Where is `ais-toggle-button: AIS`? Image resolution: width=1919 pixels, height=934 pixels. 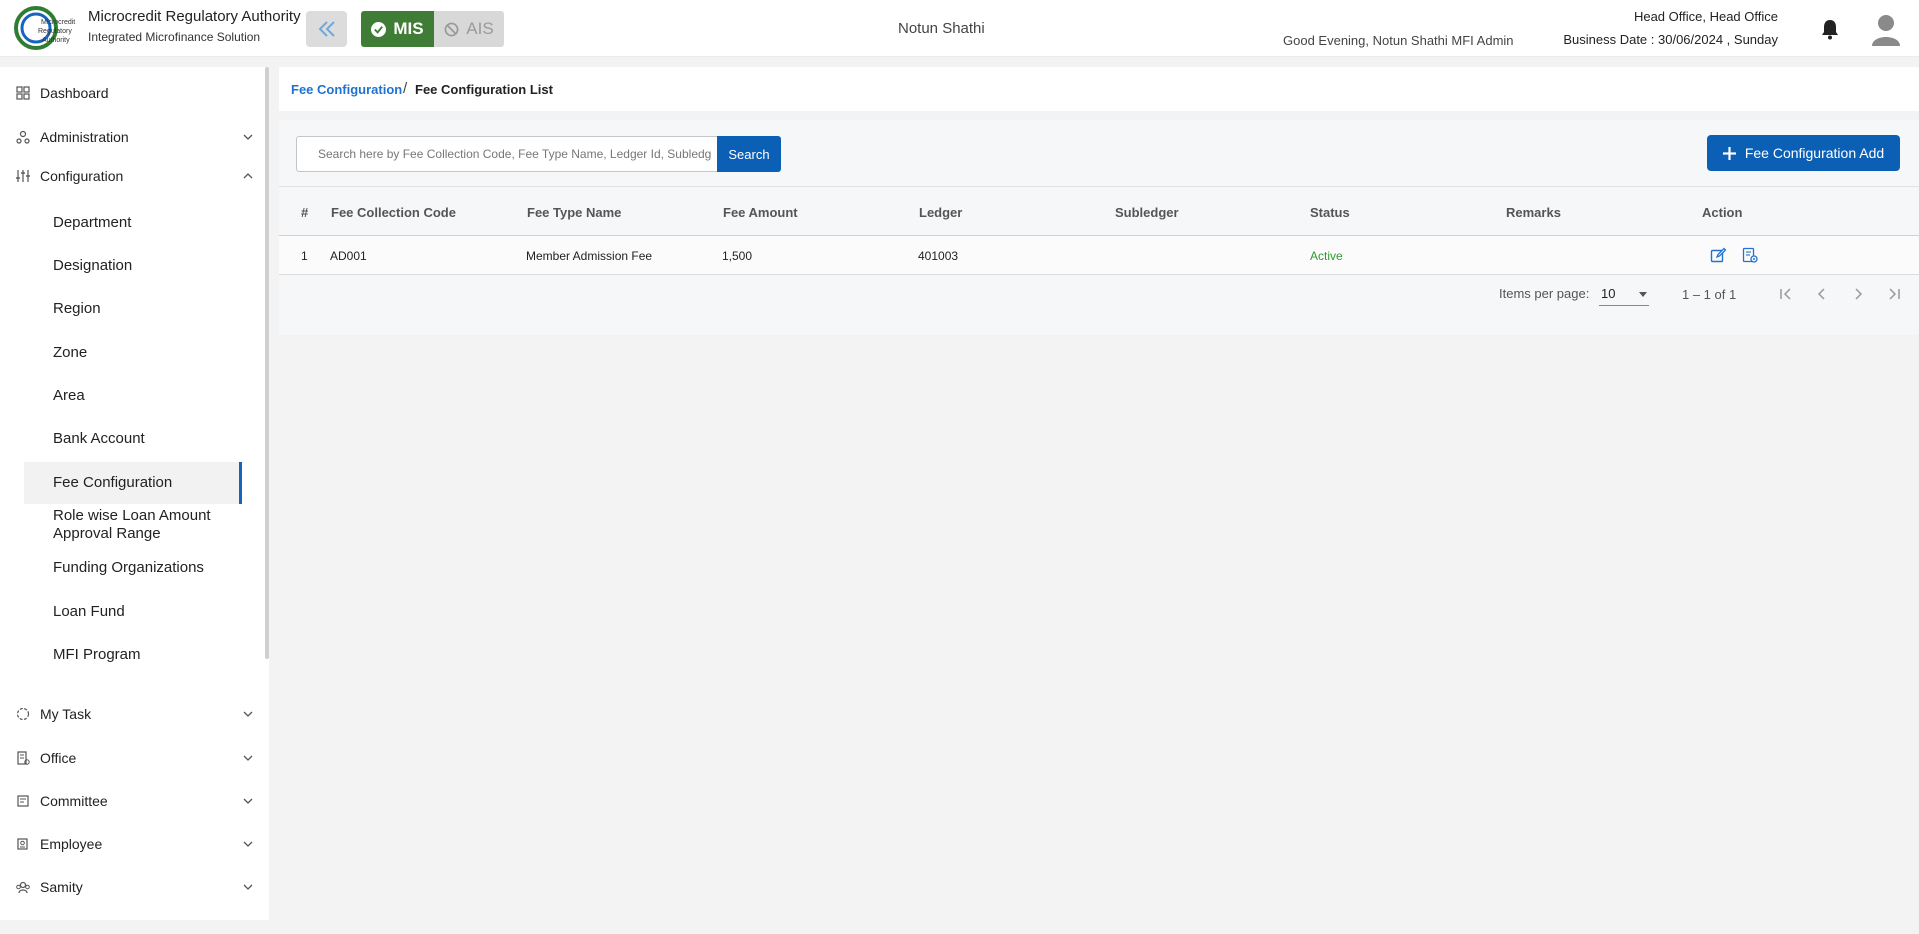 ais-toggle-button: AIS is located at coordinates (469, 29).